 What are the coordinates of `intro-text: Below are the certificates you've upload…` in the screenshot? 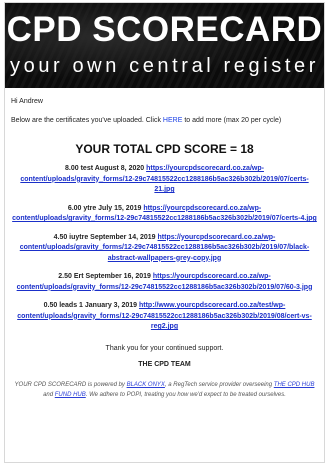 It's located at (164, 120).